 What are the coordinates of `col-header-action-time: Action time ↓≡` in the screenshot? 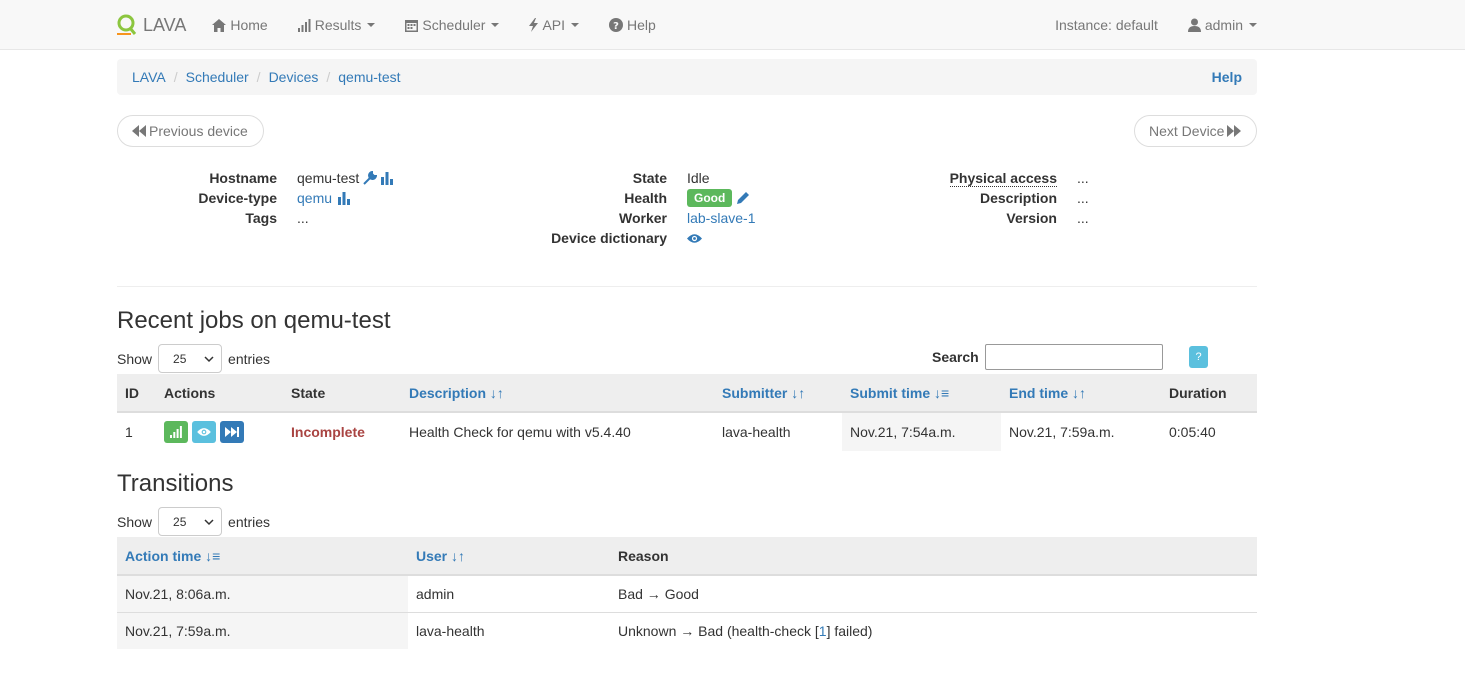 It's located at (262, 556).